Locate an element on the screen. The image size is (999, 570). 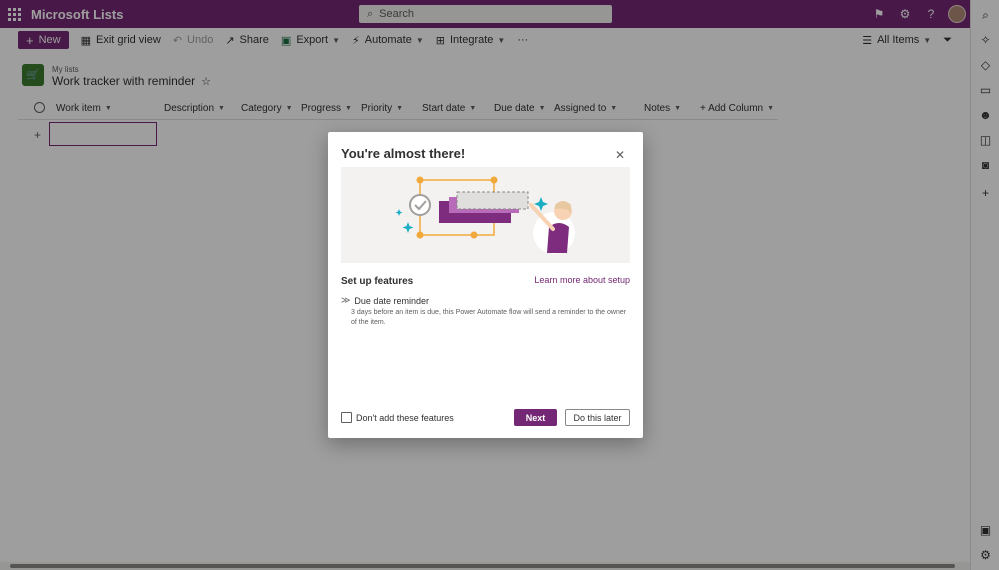
illustration-graphic is located at coordinates (485, 215).